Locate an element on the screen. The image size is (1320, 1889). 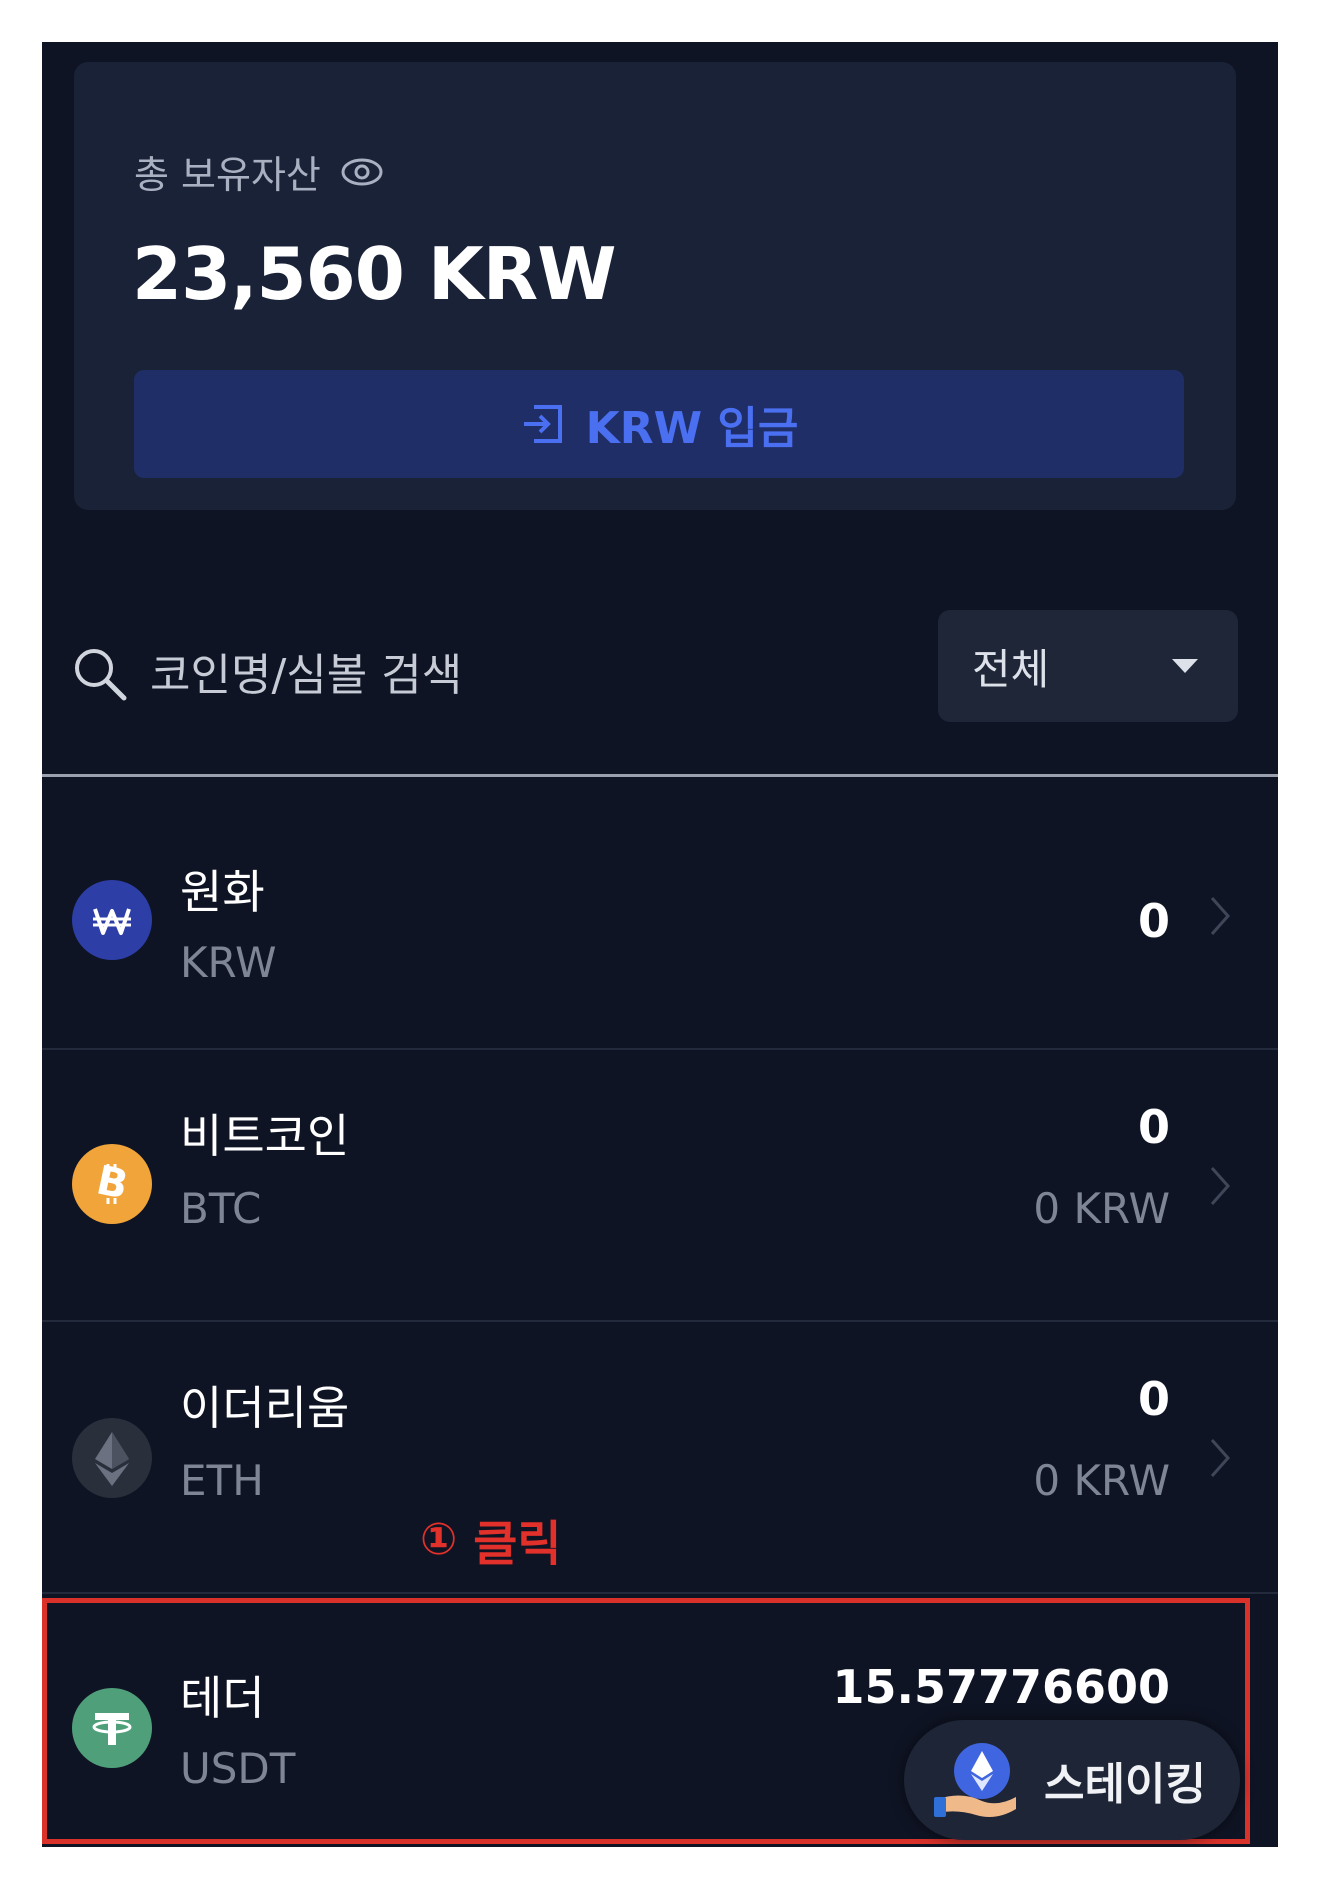
search-icon is located at coordinates (101, 675).